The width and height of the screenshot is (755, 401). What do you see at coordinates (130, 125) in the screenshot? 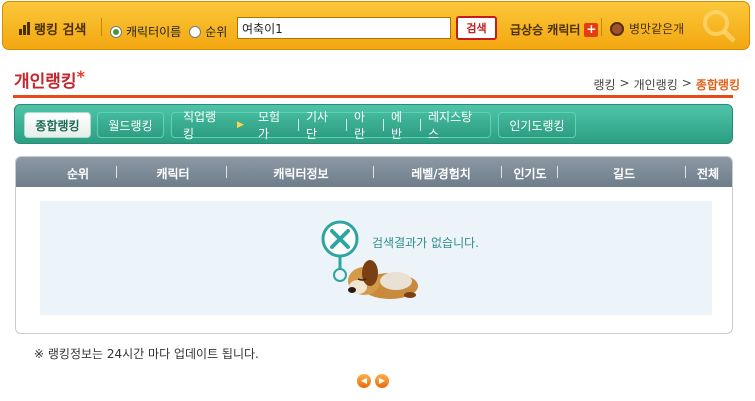
I see `tab-world: 월드랭킹` at bounding box center [130, 125].